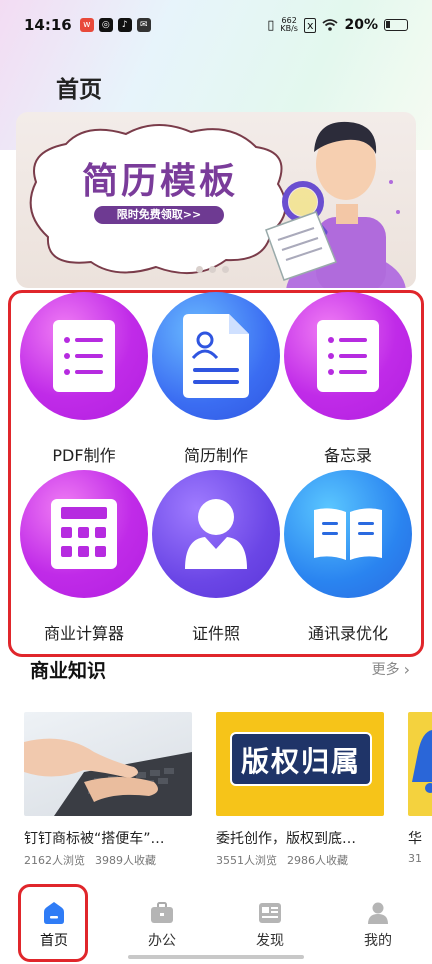 The height and width of the screenshot is (964, 432). Describe the element at coordinates (160, 181) in the screenshot. I see `banner-heading: 简历模板` at that location.